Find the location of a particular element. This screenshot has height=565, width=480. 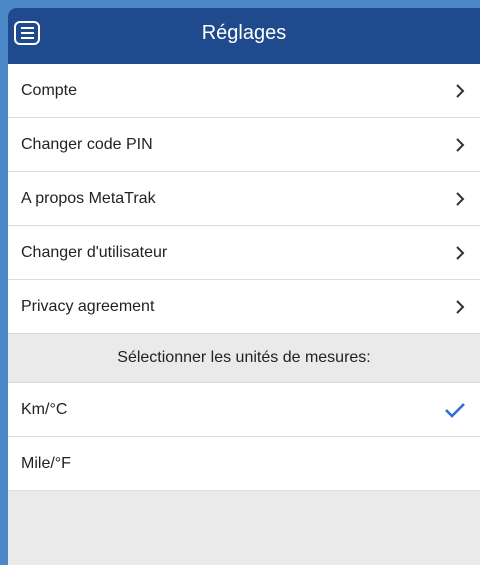

settings-item-label: A propos MetaTrak is located at coordinates (88, 198).